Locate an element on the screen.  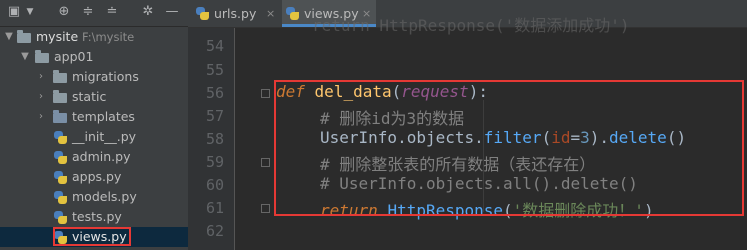
line-number: 55 is located at coordinates (214, 70).